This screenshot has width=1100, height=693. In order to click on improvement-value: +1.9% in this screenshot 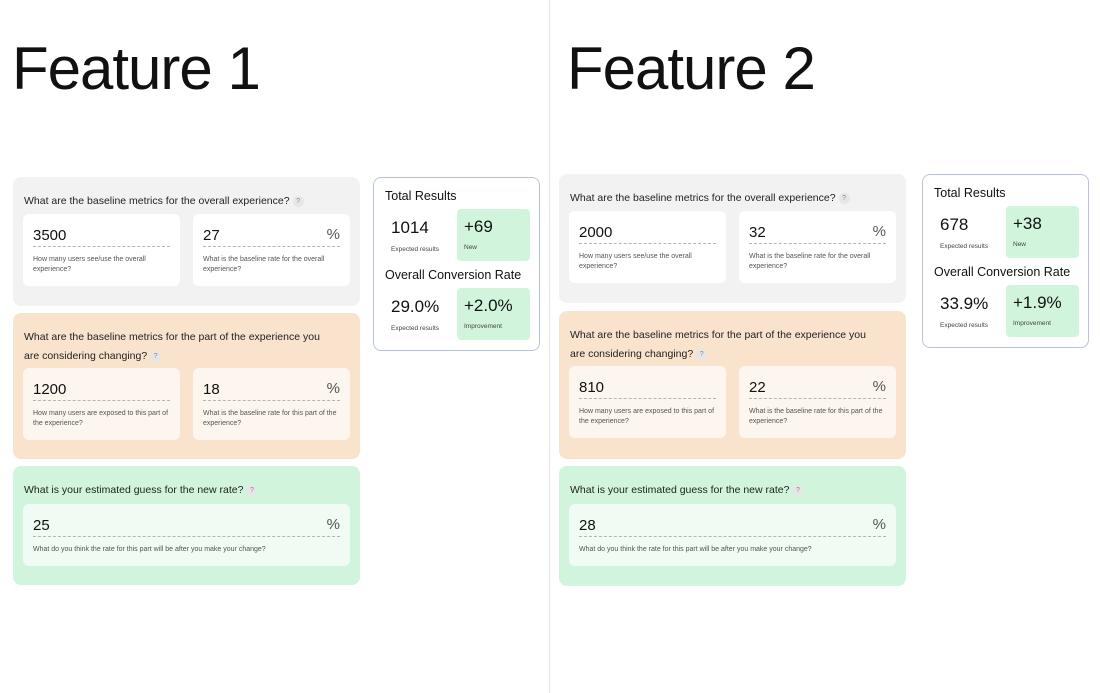, I will do `click(1037, 302)`.